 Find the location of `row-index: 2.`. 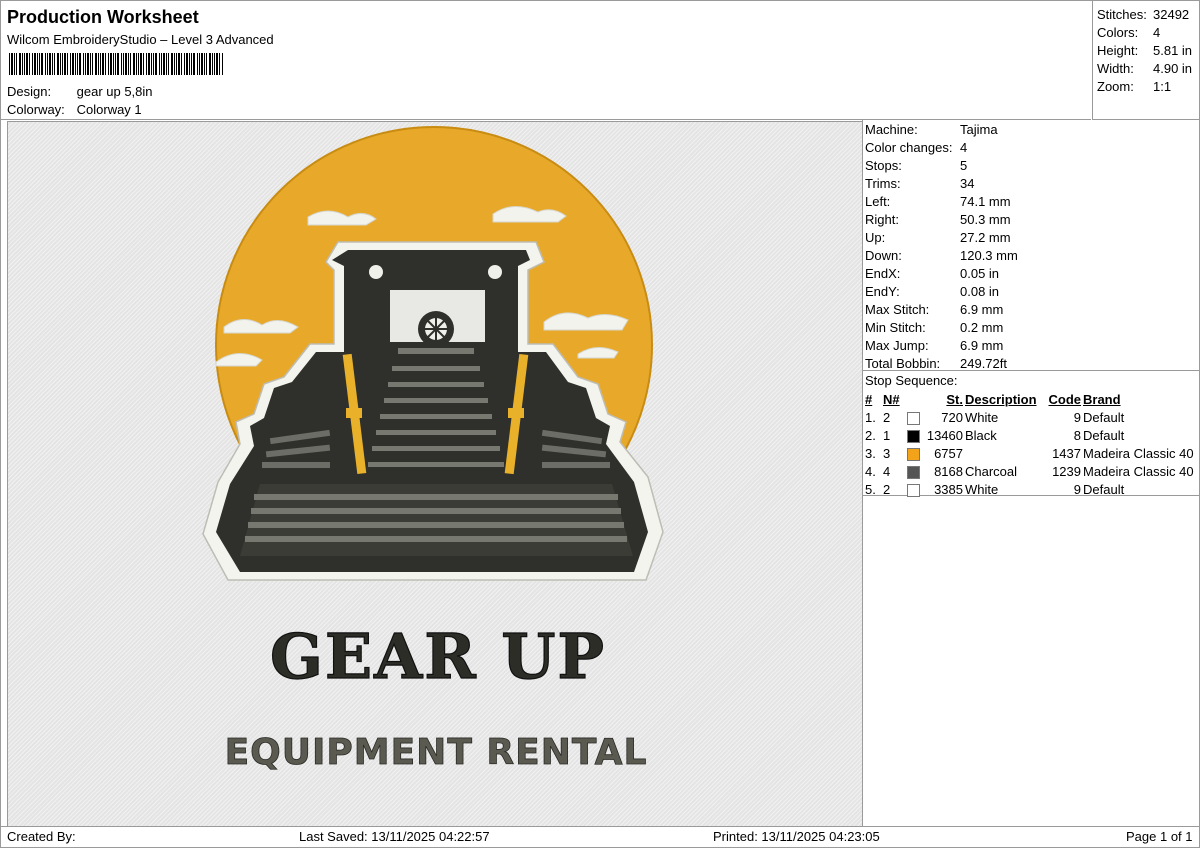

row-index: 2. is located at coordinates (870, 435).